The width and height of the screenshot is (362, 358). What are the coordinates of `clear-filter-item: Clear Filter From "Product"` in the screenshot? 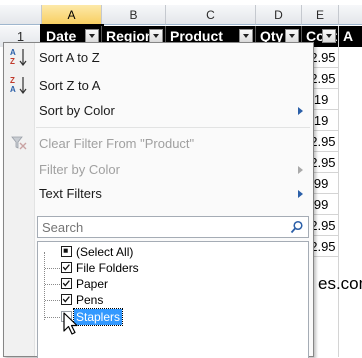 It's located at (117, 143).